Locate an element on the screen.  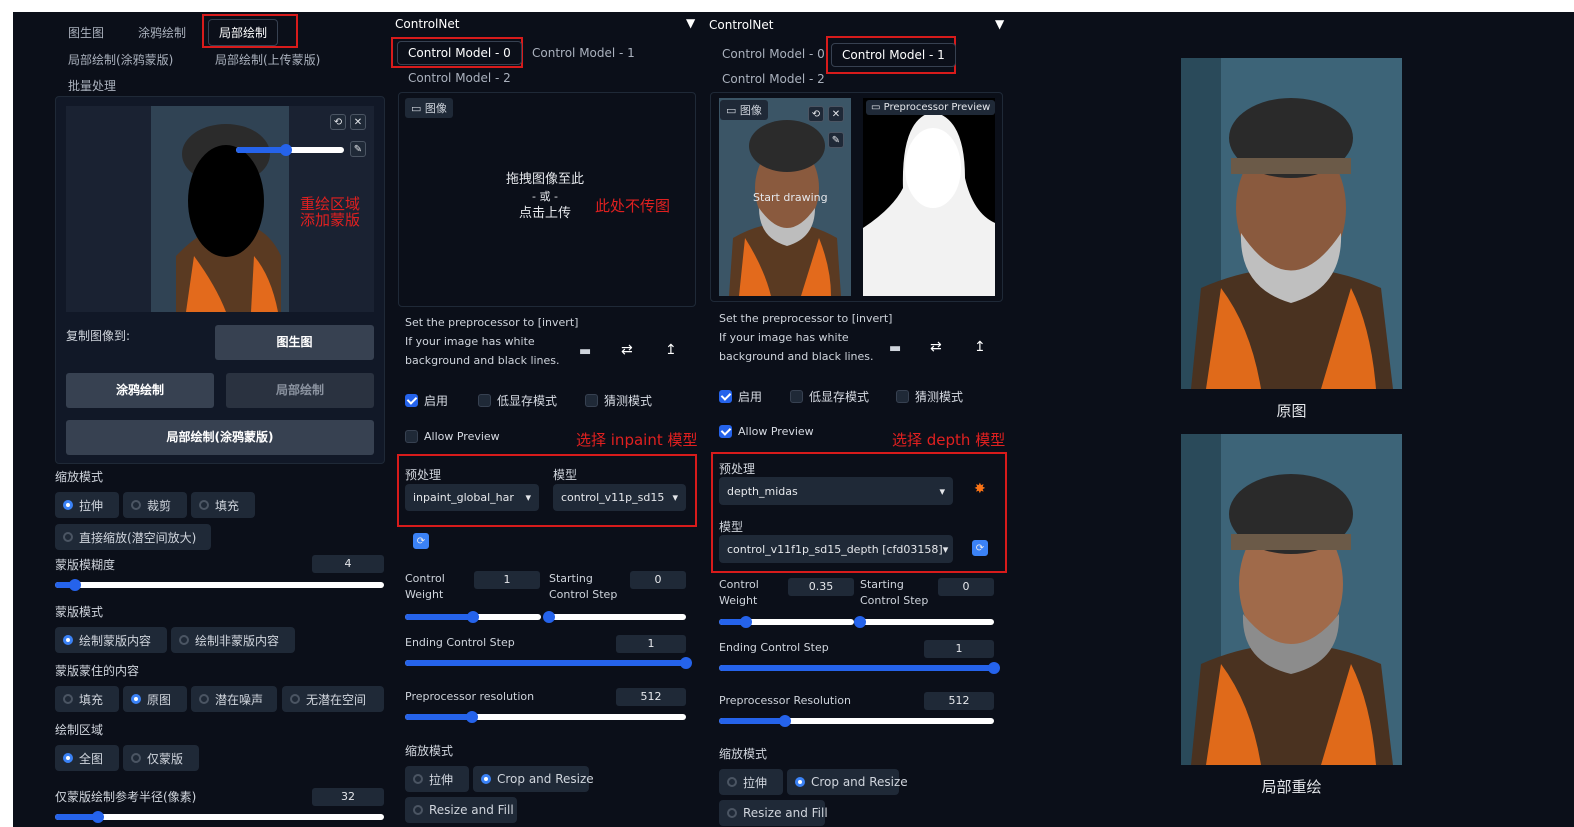
cn2-lowvram: 低显存模式 is located at coordinates (829, 396).